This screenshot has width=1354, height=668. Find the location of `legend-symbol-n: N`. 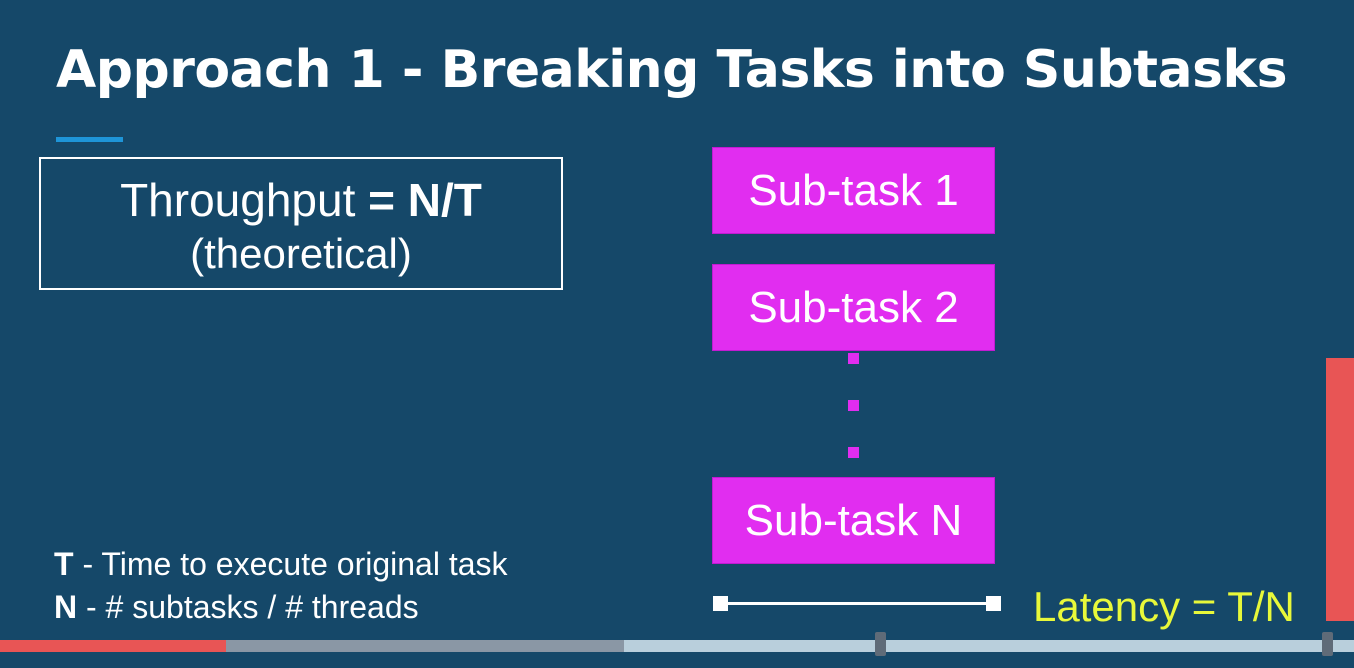

legend-symbol-n: N is located at coordinates (66, 607).